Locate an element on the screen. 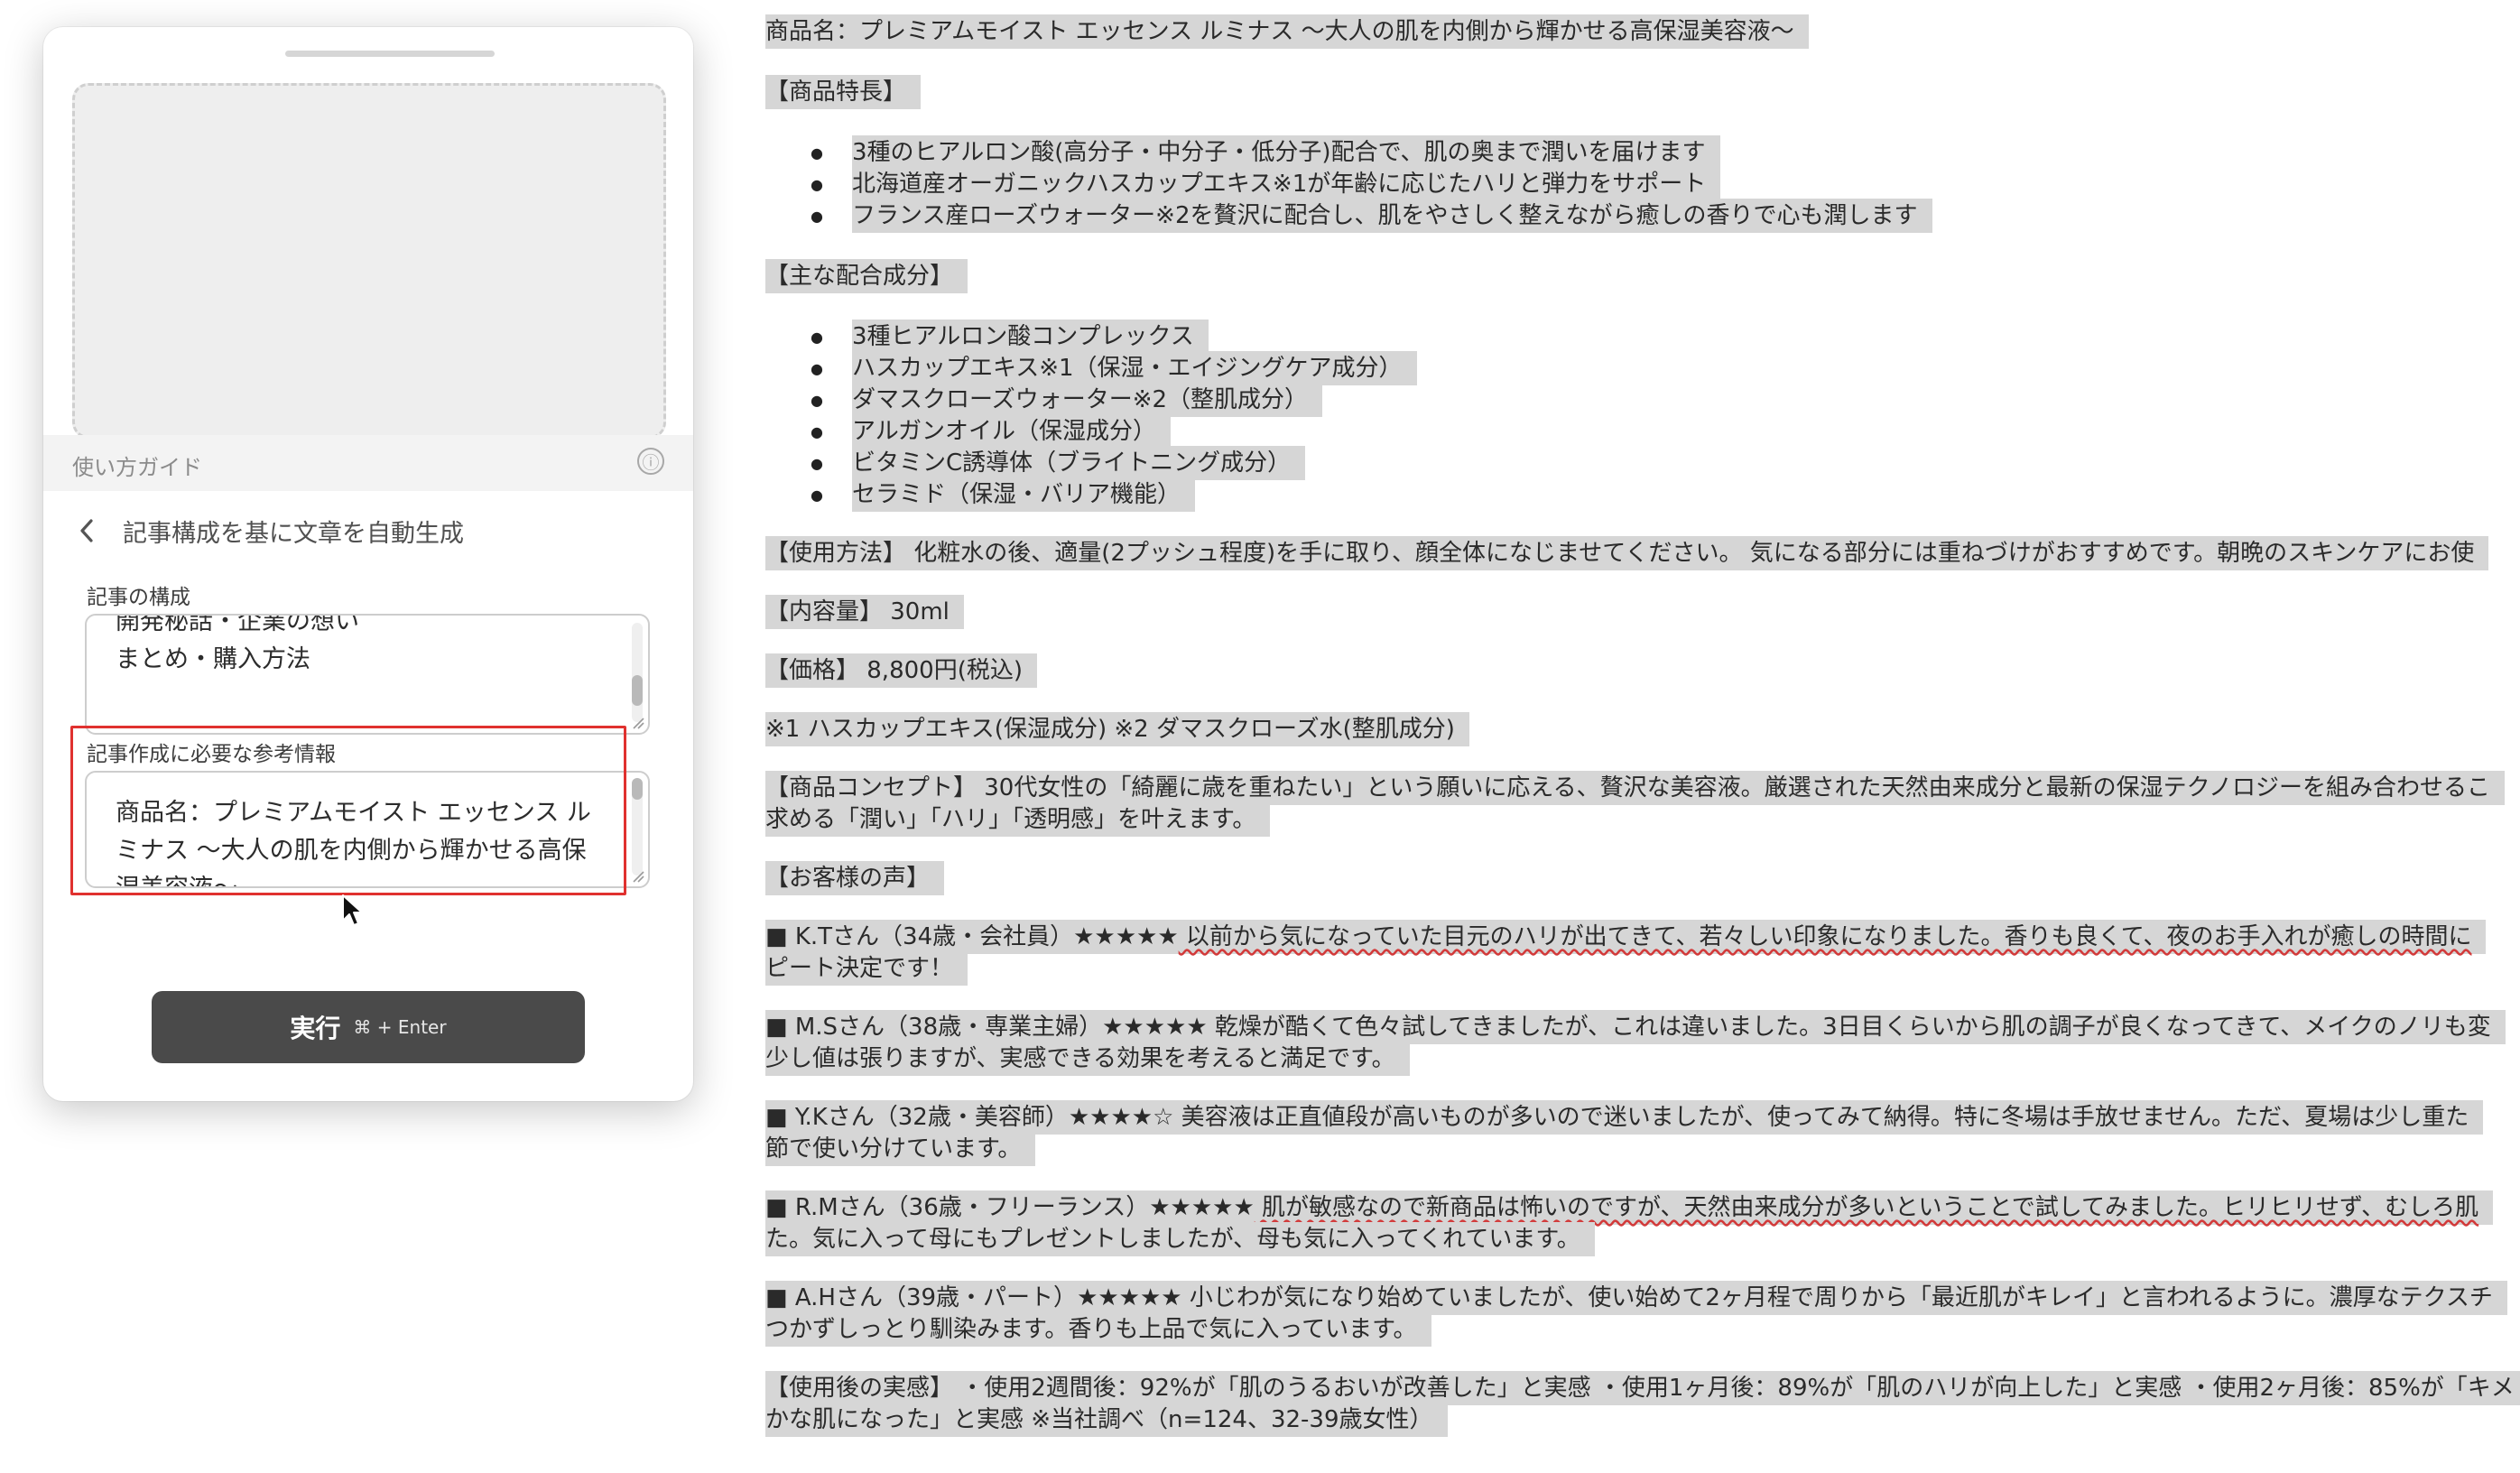 This screenshot has width=2520, height=1473. list-item: セラミド（保湿・バリア機能） is located at coordinates (1642, 494).